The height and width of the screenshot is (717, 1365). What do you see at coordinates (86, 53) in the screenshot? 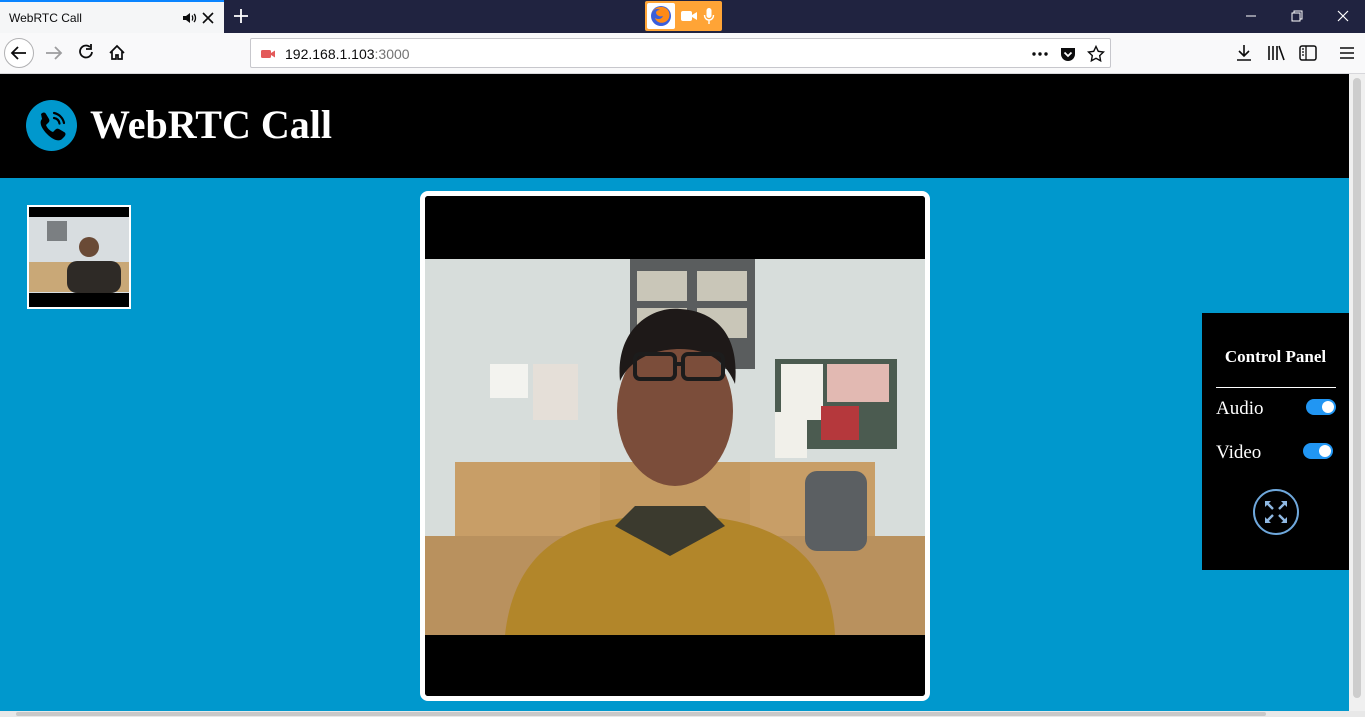
I see `reload-icon` at bounding box center [86, 53].